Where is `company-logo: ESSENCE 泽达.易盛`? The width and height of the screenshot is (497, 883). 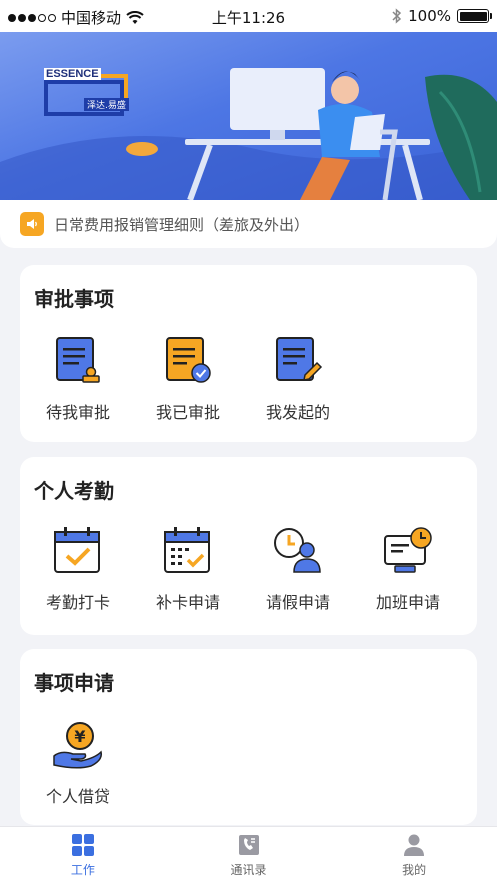 company-logo: ESSENCE 泽达.易盛 is located at coordinates (87, 96).